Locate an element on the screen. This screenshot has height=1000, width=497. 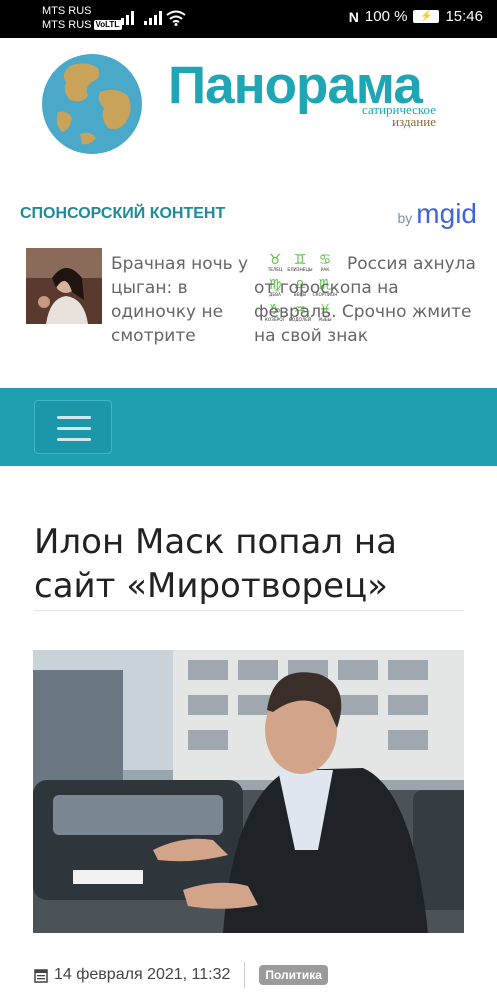
mgid-logo: by mgid is located at coordinates (438, 214).